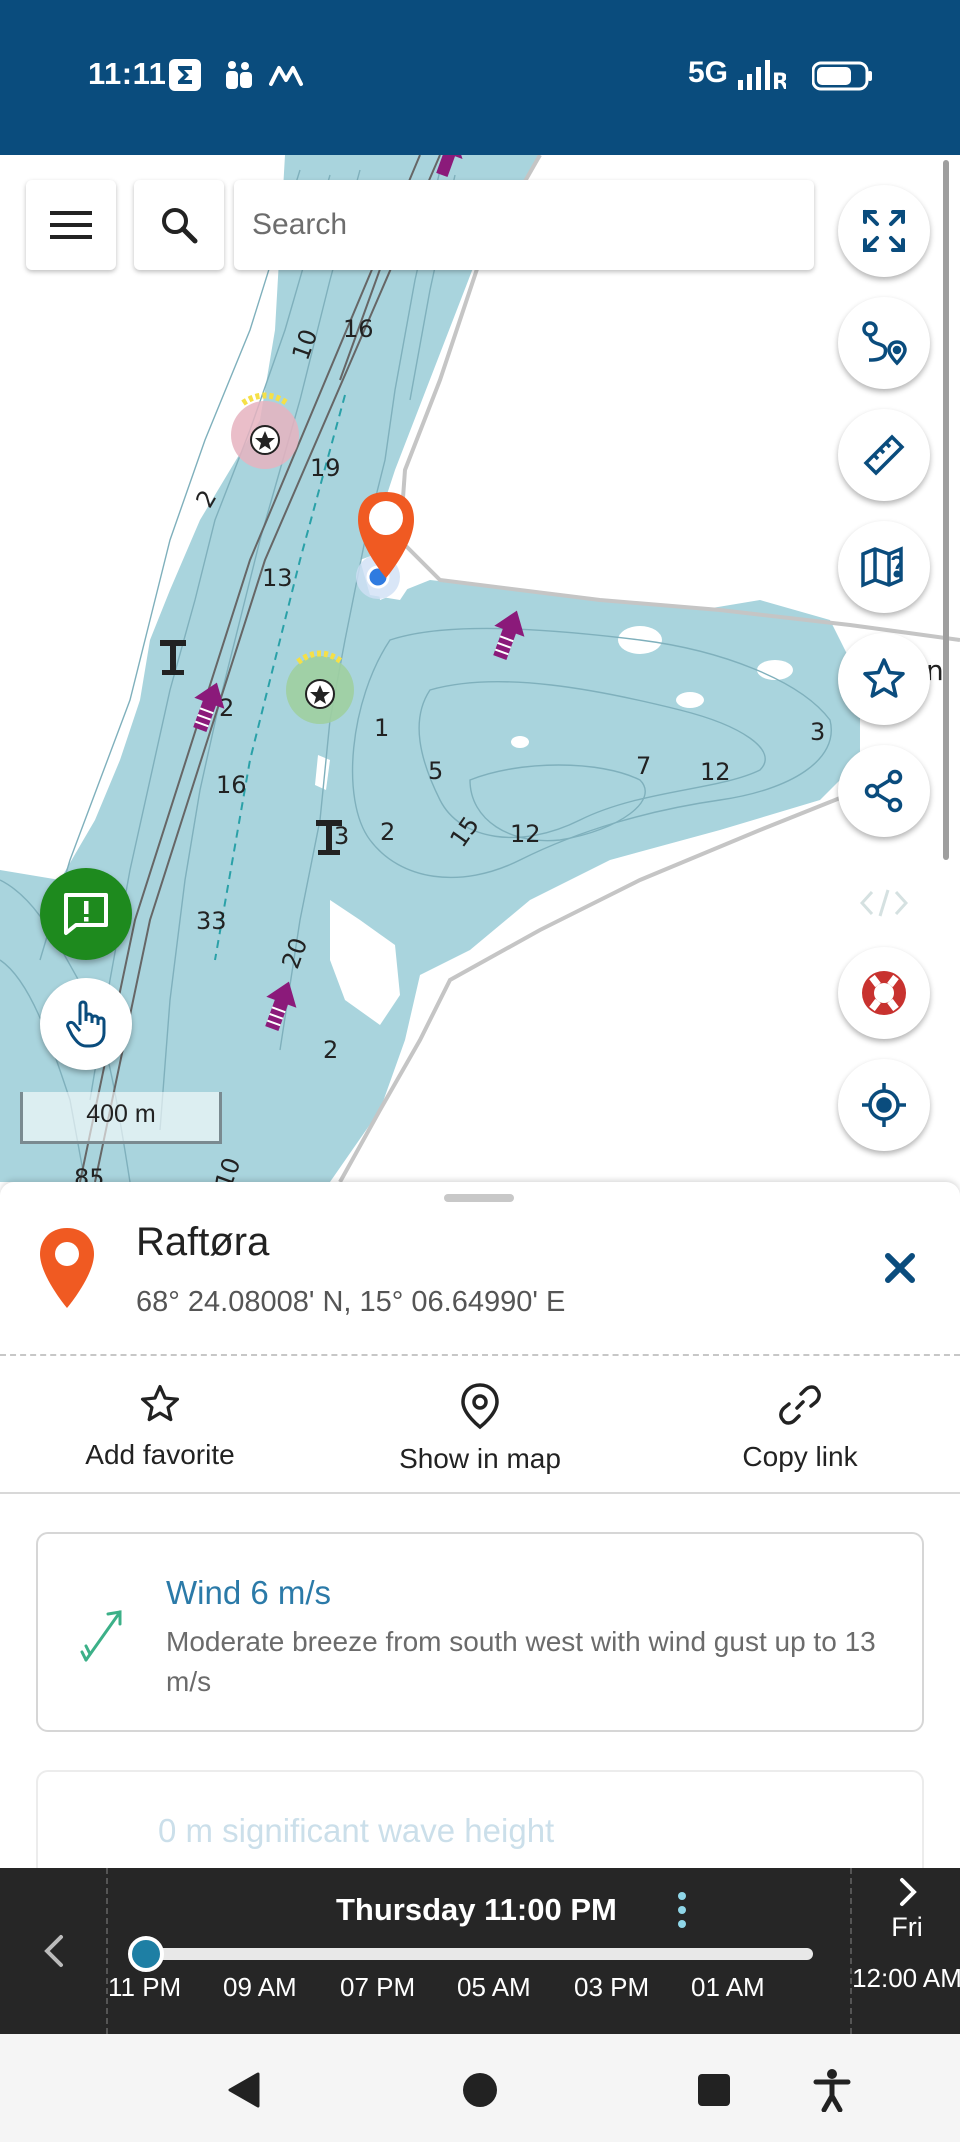 This screenshot has height=2142, width=960. I want to click on route-button, so click(884, 343).